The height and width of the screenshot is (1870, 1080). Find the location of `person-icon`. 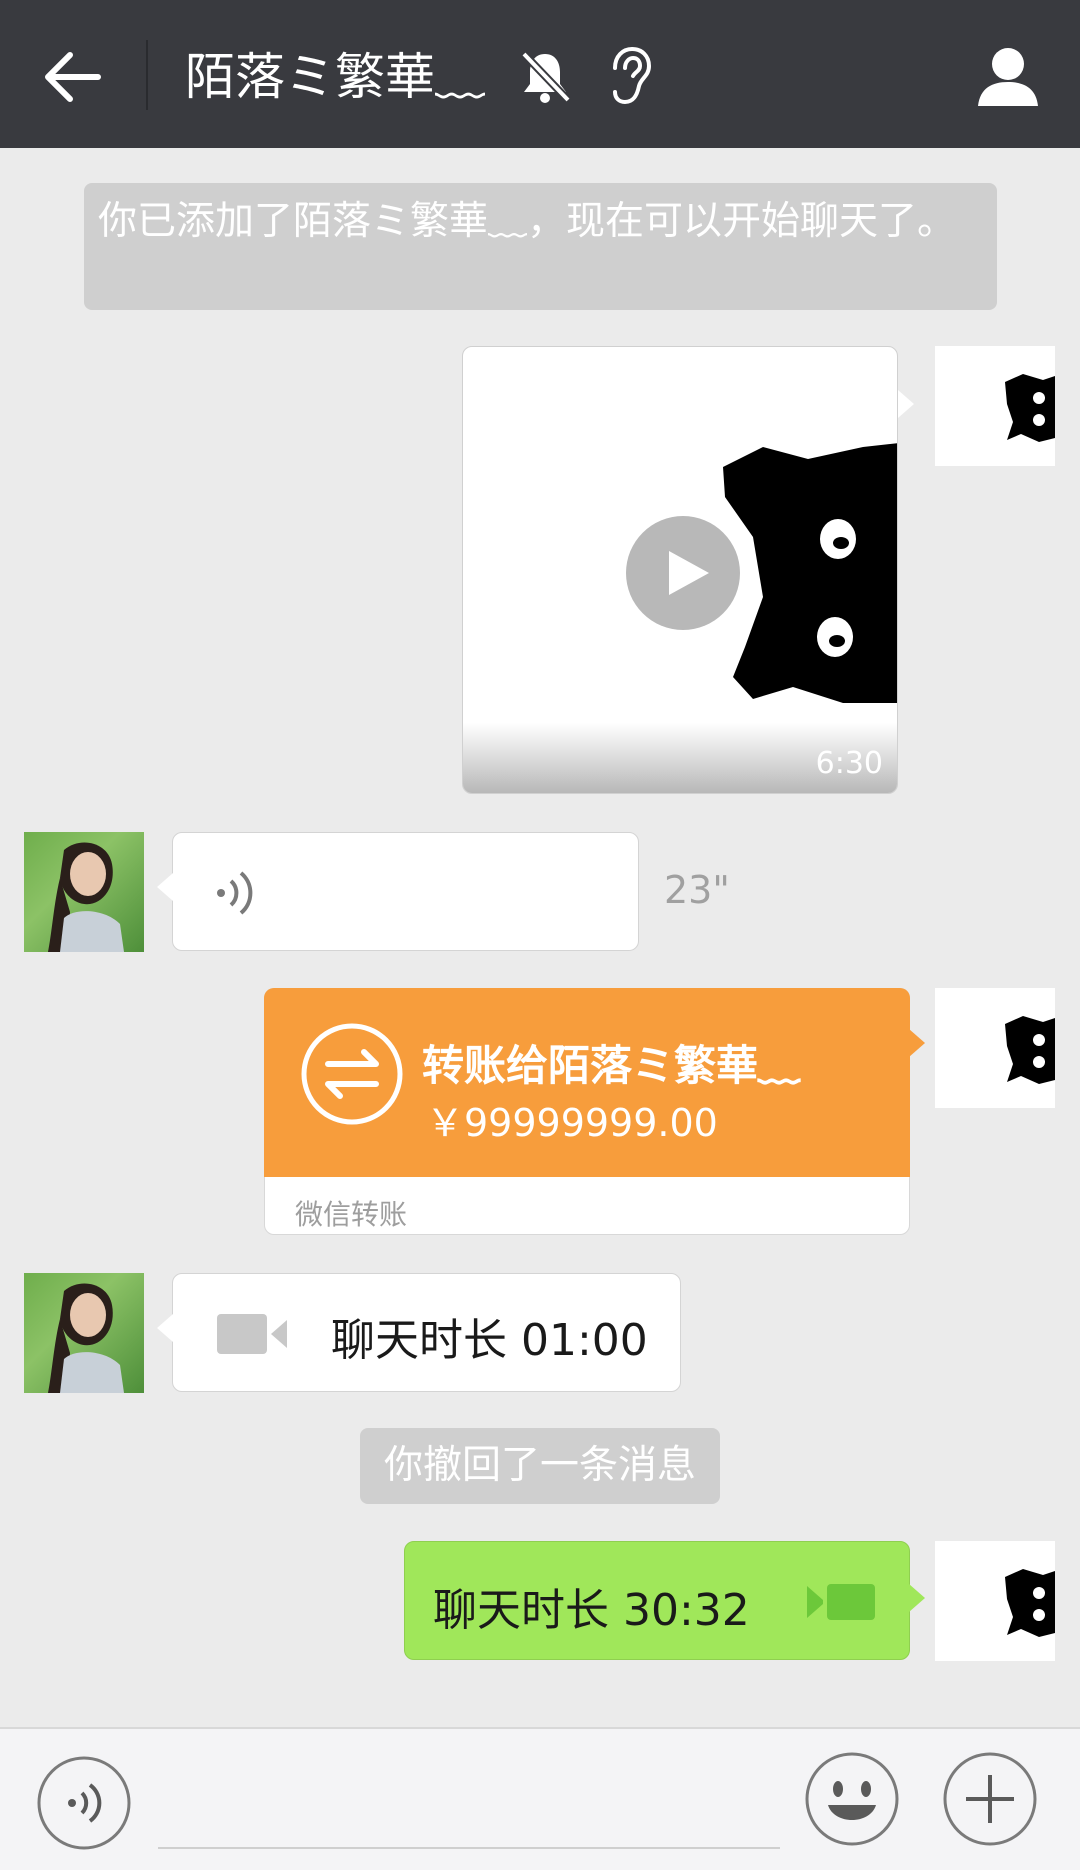

person-icon is located at coordinates (1008, 77).